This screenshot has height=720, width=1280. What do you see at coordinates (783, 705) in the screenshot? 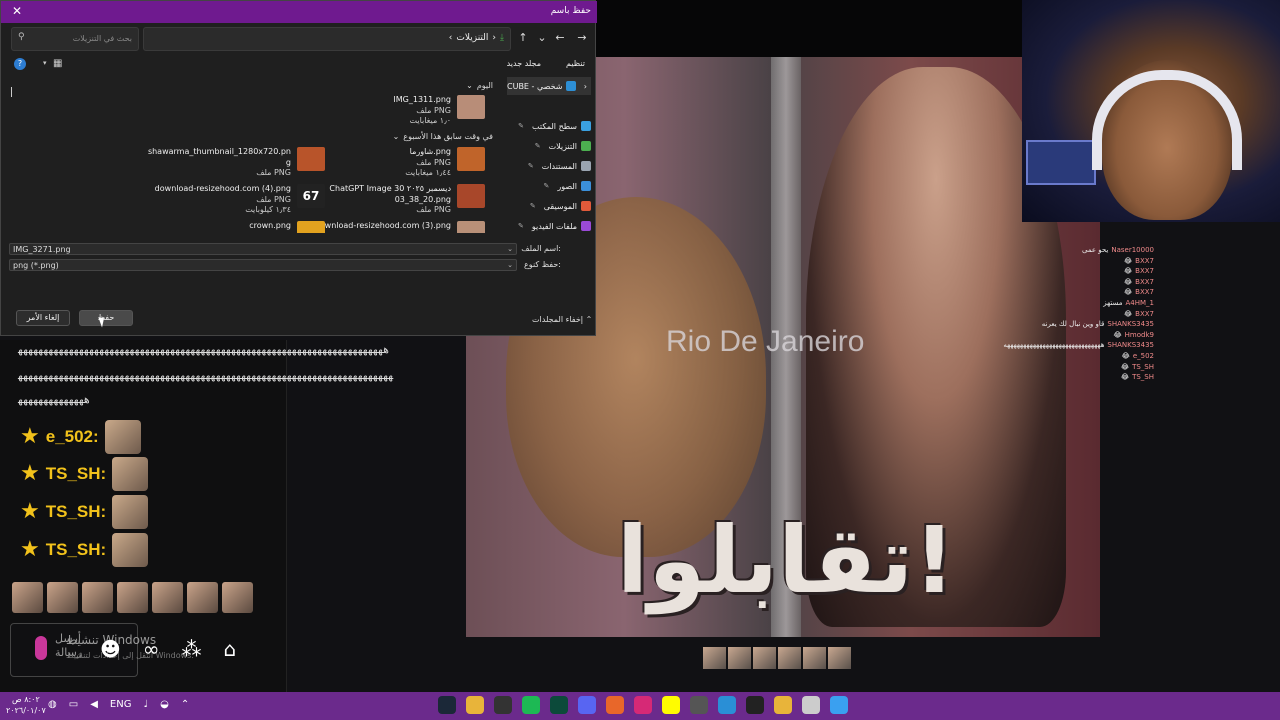
I see `folder-icon` at bounding box center [783, 705].